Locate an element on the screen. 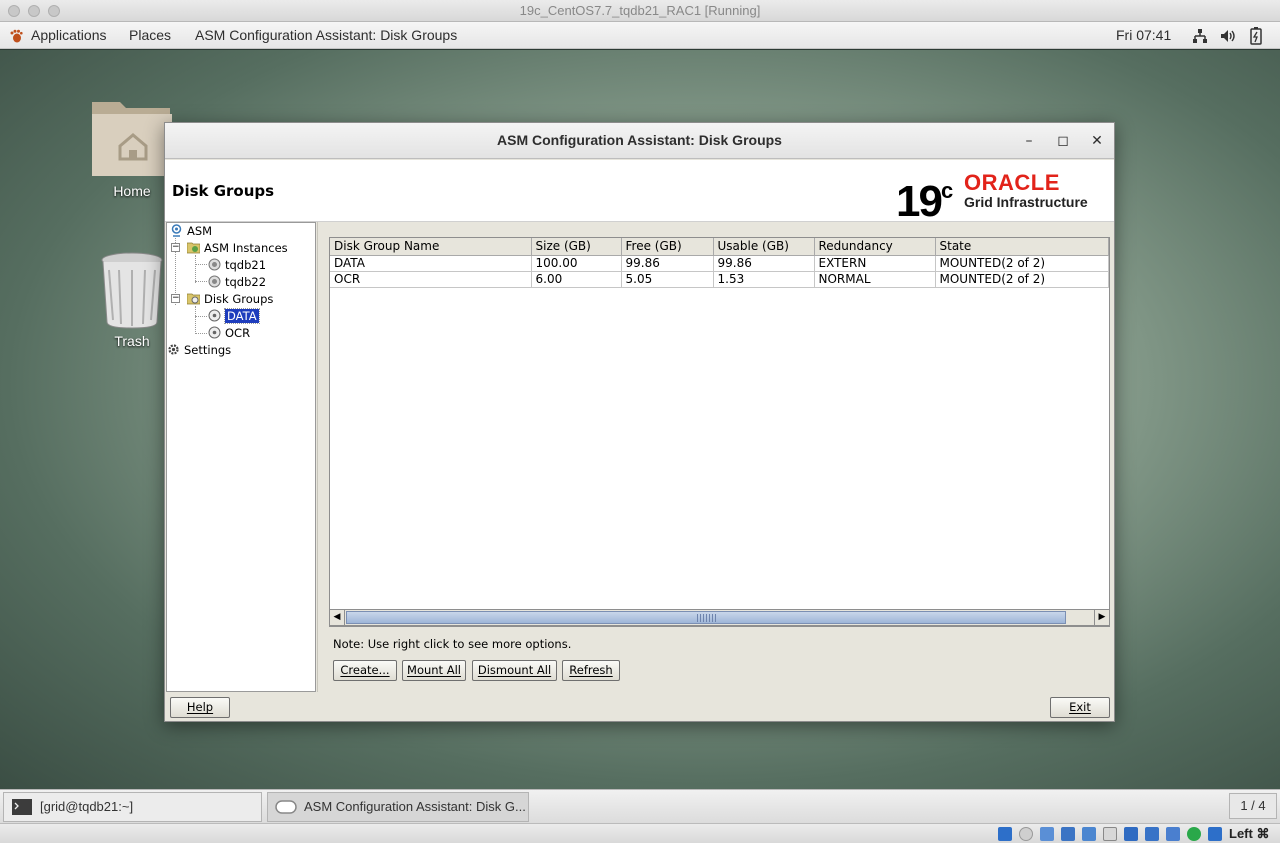 The height and width of the screenshot is (843, 1280). workspace-pager: 1 / 4 is located at coordinates (1253, 806).